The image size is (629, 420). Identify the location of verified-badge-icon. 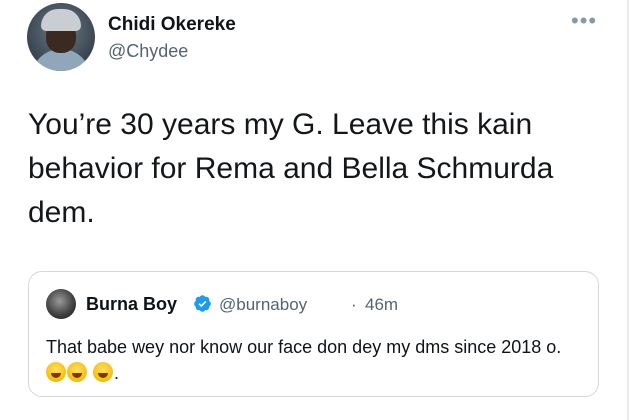
(202, 303).